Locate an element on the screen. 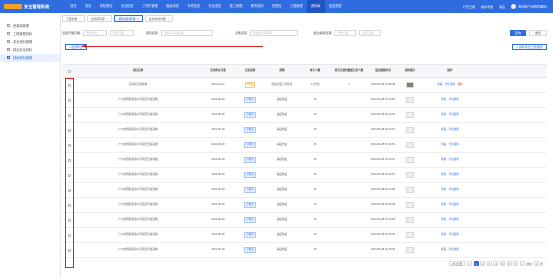 The height and width of the screenshot is (278, 553). page-button: 3 is located at coordinates (489, 263).